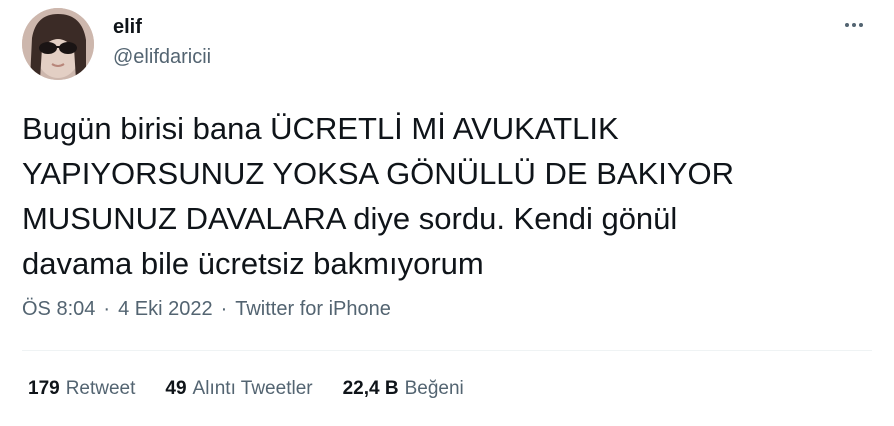 The height and width of the screenshot is (426, 894). Describe the element at coordinates (58, 309) in the screenshot. I see `tweet-time: ÖS 8:04` at that location.